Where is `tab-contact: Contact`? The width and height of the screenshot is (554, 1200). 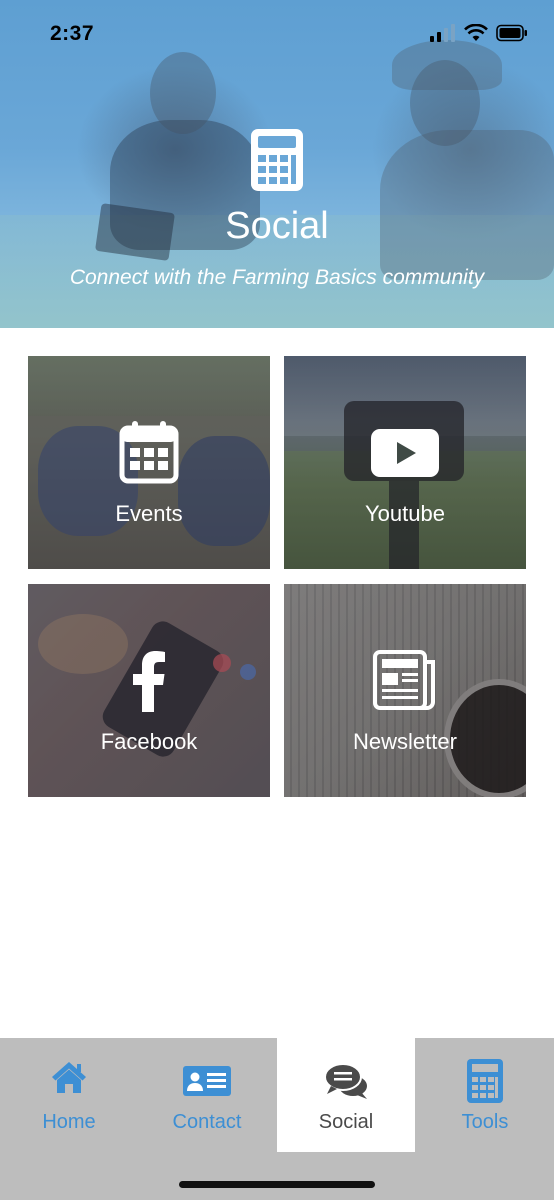 tab-contact: Contact is located at coordinates (207, 1095).